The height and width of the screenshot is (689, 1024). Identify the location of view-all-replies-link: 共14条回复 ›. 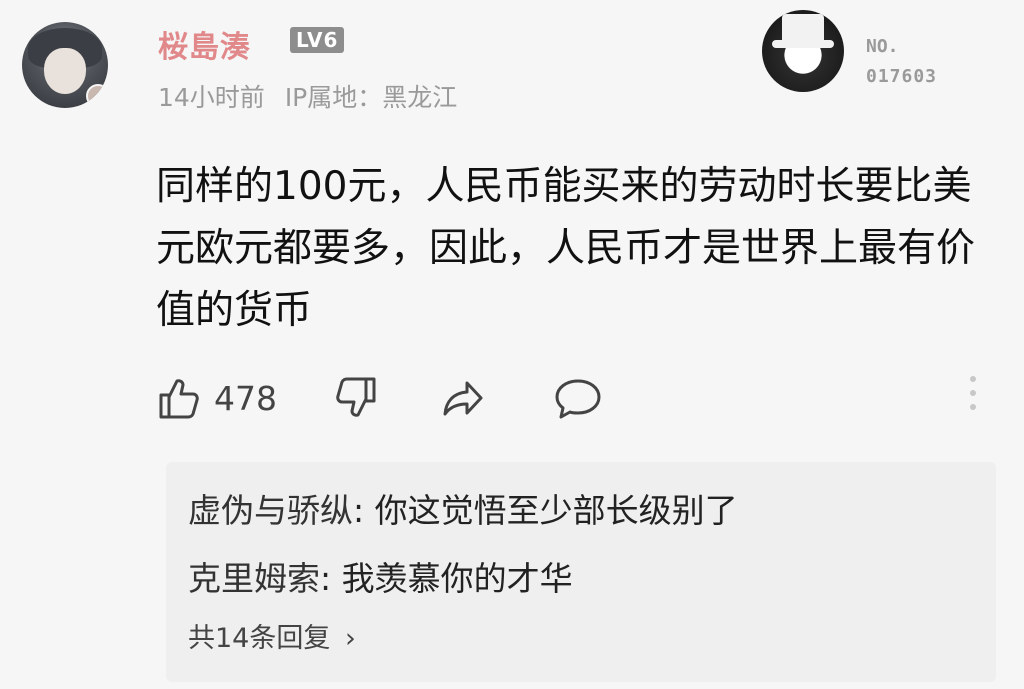
(272, 635).